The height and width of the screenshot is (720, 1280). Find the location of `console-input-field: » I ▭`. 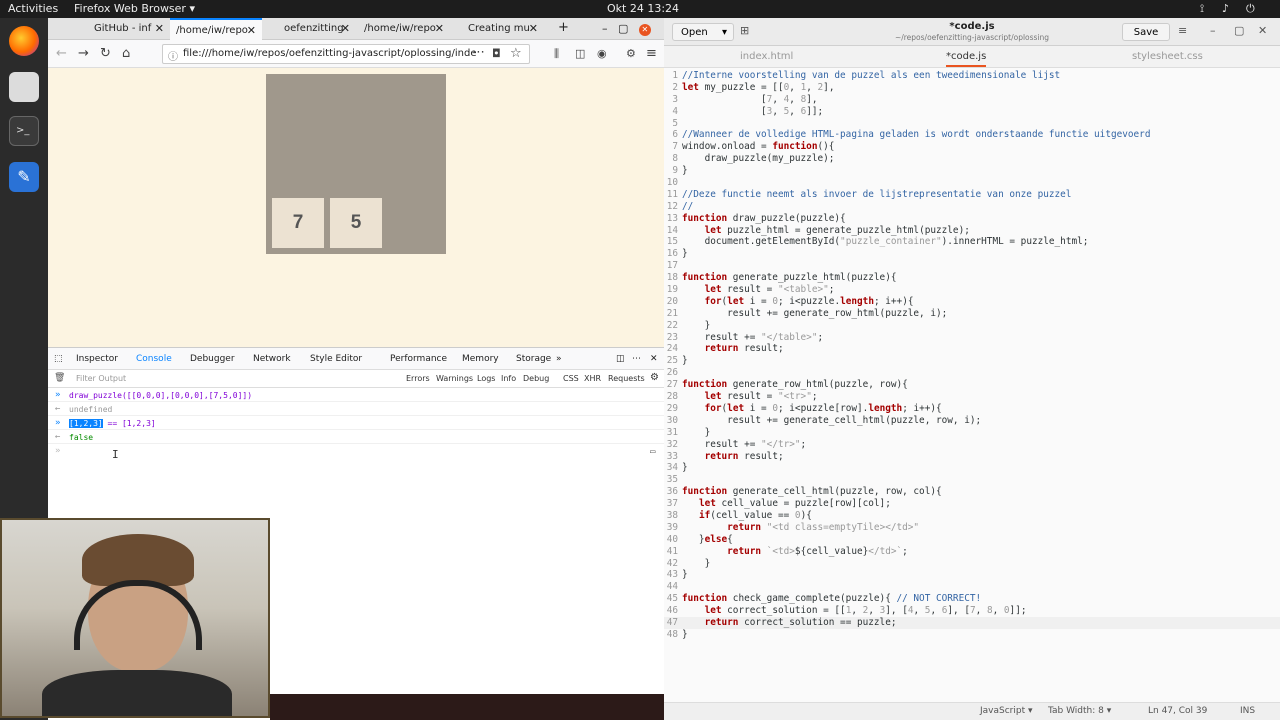

console-input-field: » I ▭ is located at coordinates (356, 454).